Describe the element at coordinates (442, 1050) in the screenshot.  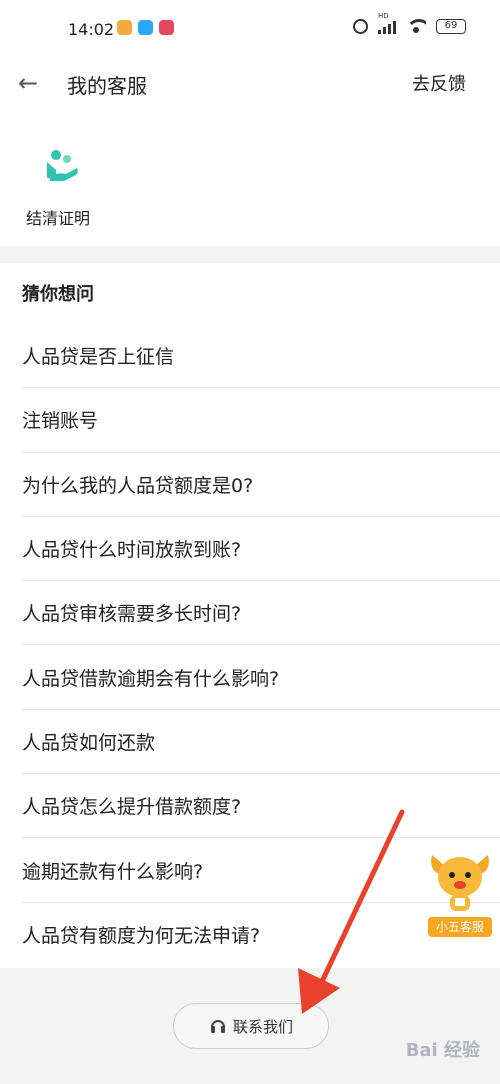
I see `baidu-watermark: Bai 经验` at that location.